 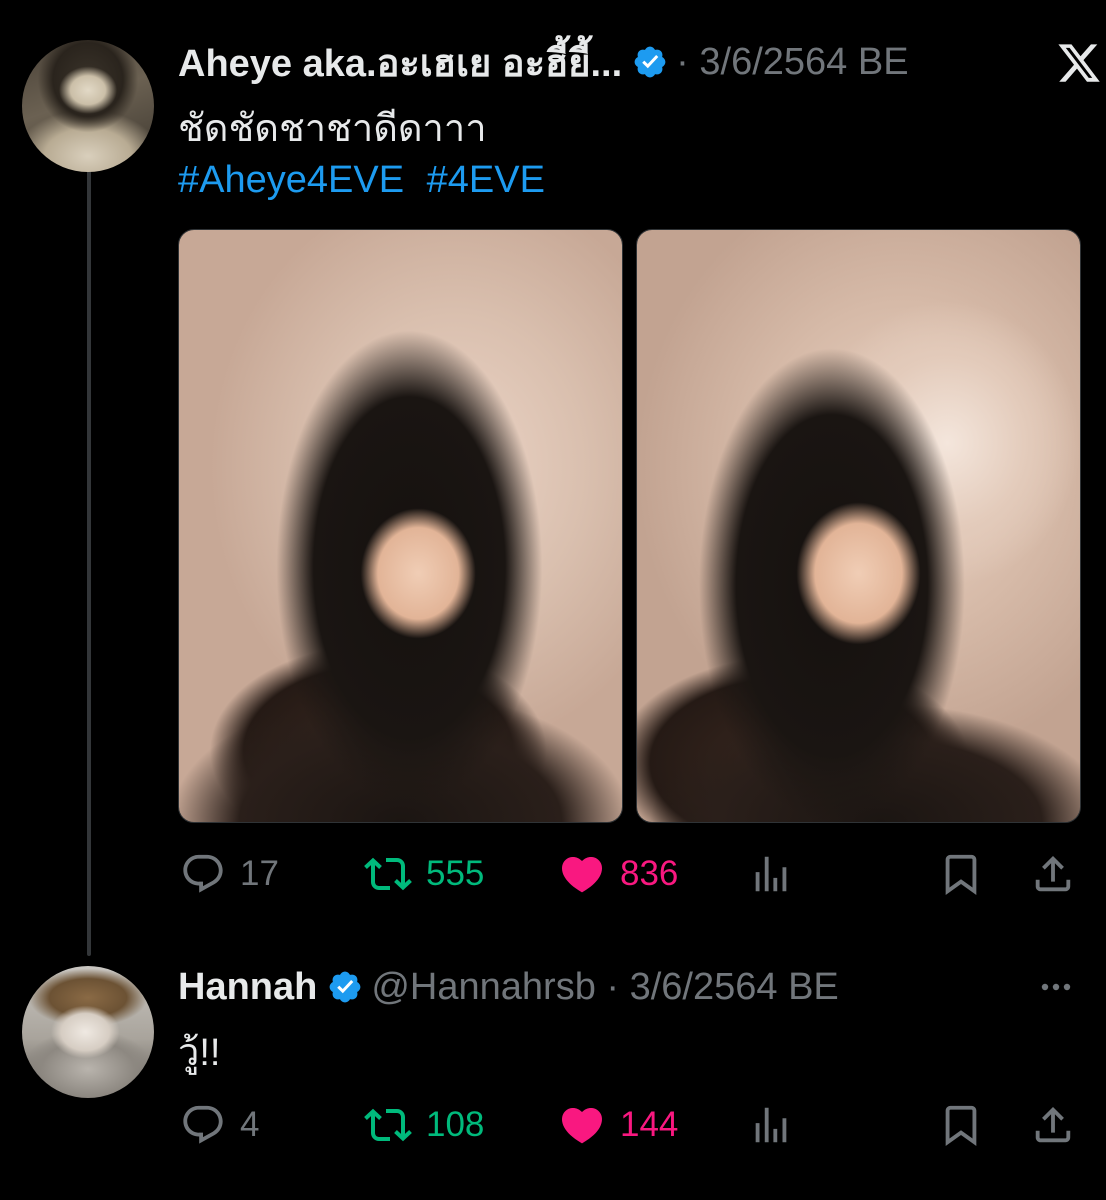 I want to click on retweet-button: 108, so click(x=424, y=1125).